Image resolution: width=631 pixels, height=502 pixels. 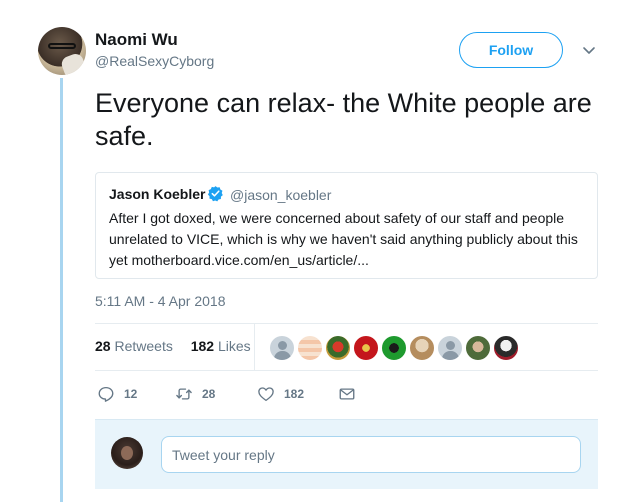 I want to click on quote-author-name: Jason Koebler, so click(x=157, y=194).